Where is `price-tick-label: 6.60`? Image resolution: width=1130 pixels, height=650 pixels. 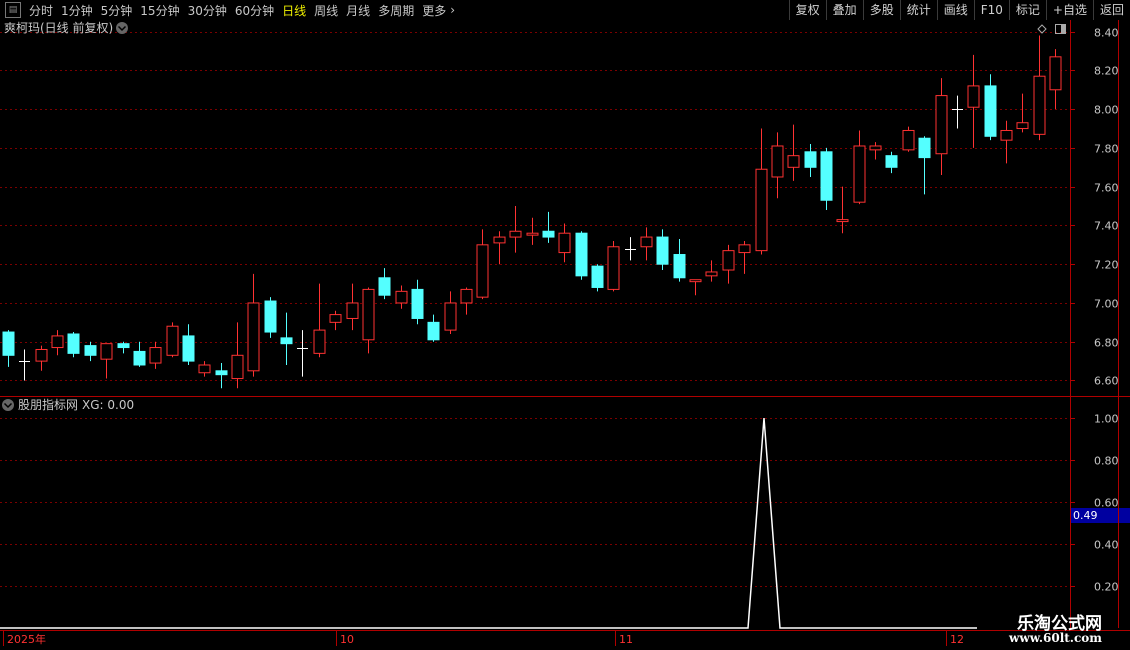 price-tick-label: 6.60 is located at coordinates (1106, 381).